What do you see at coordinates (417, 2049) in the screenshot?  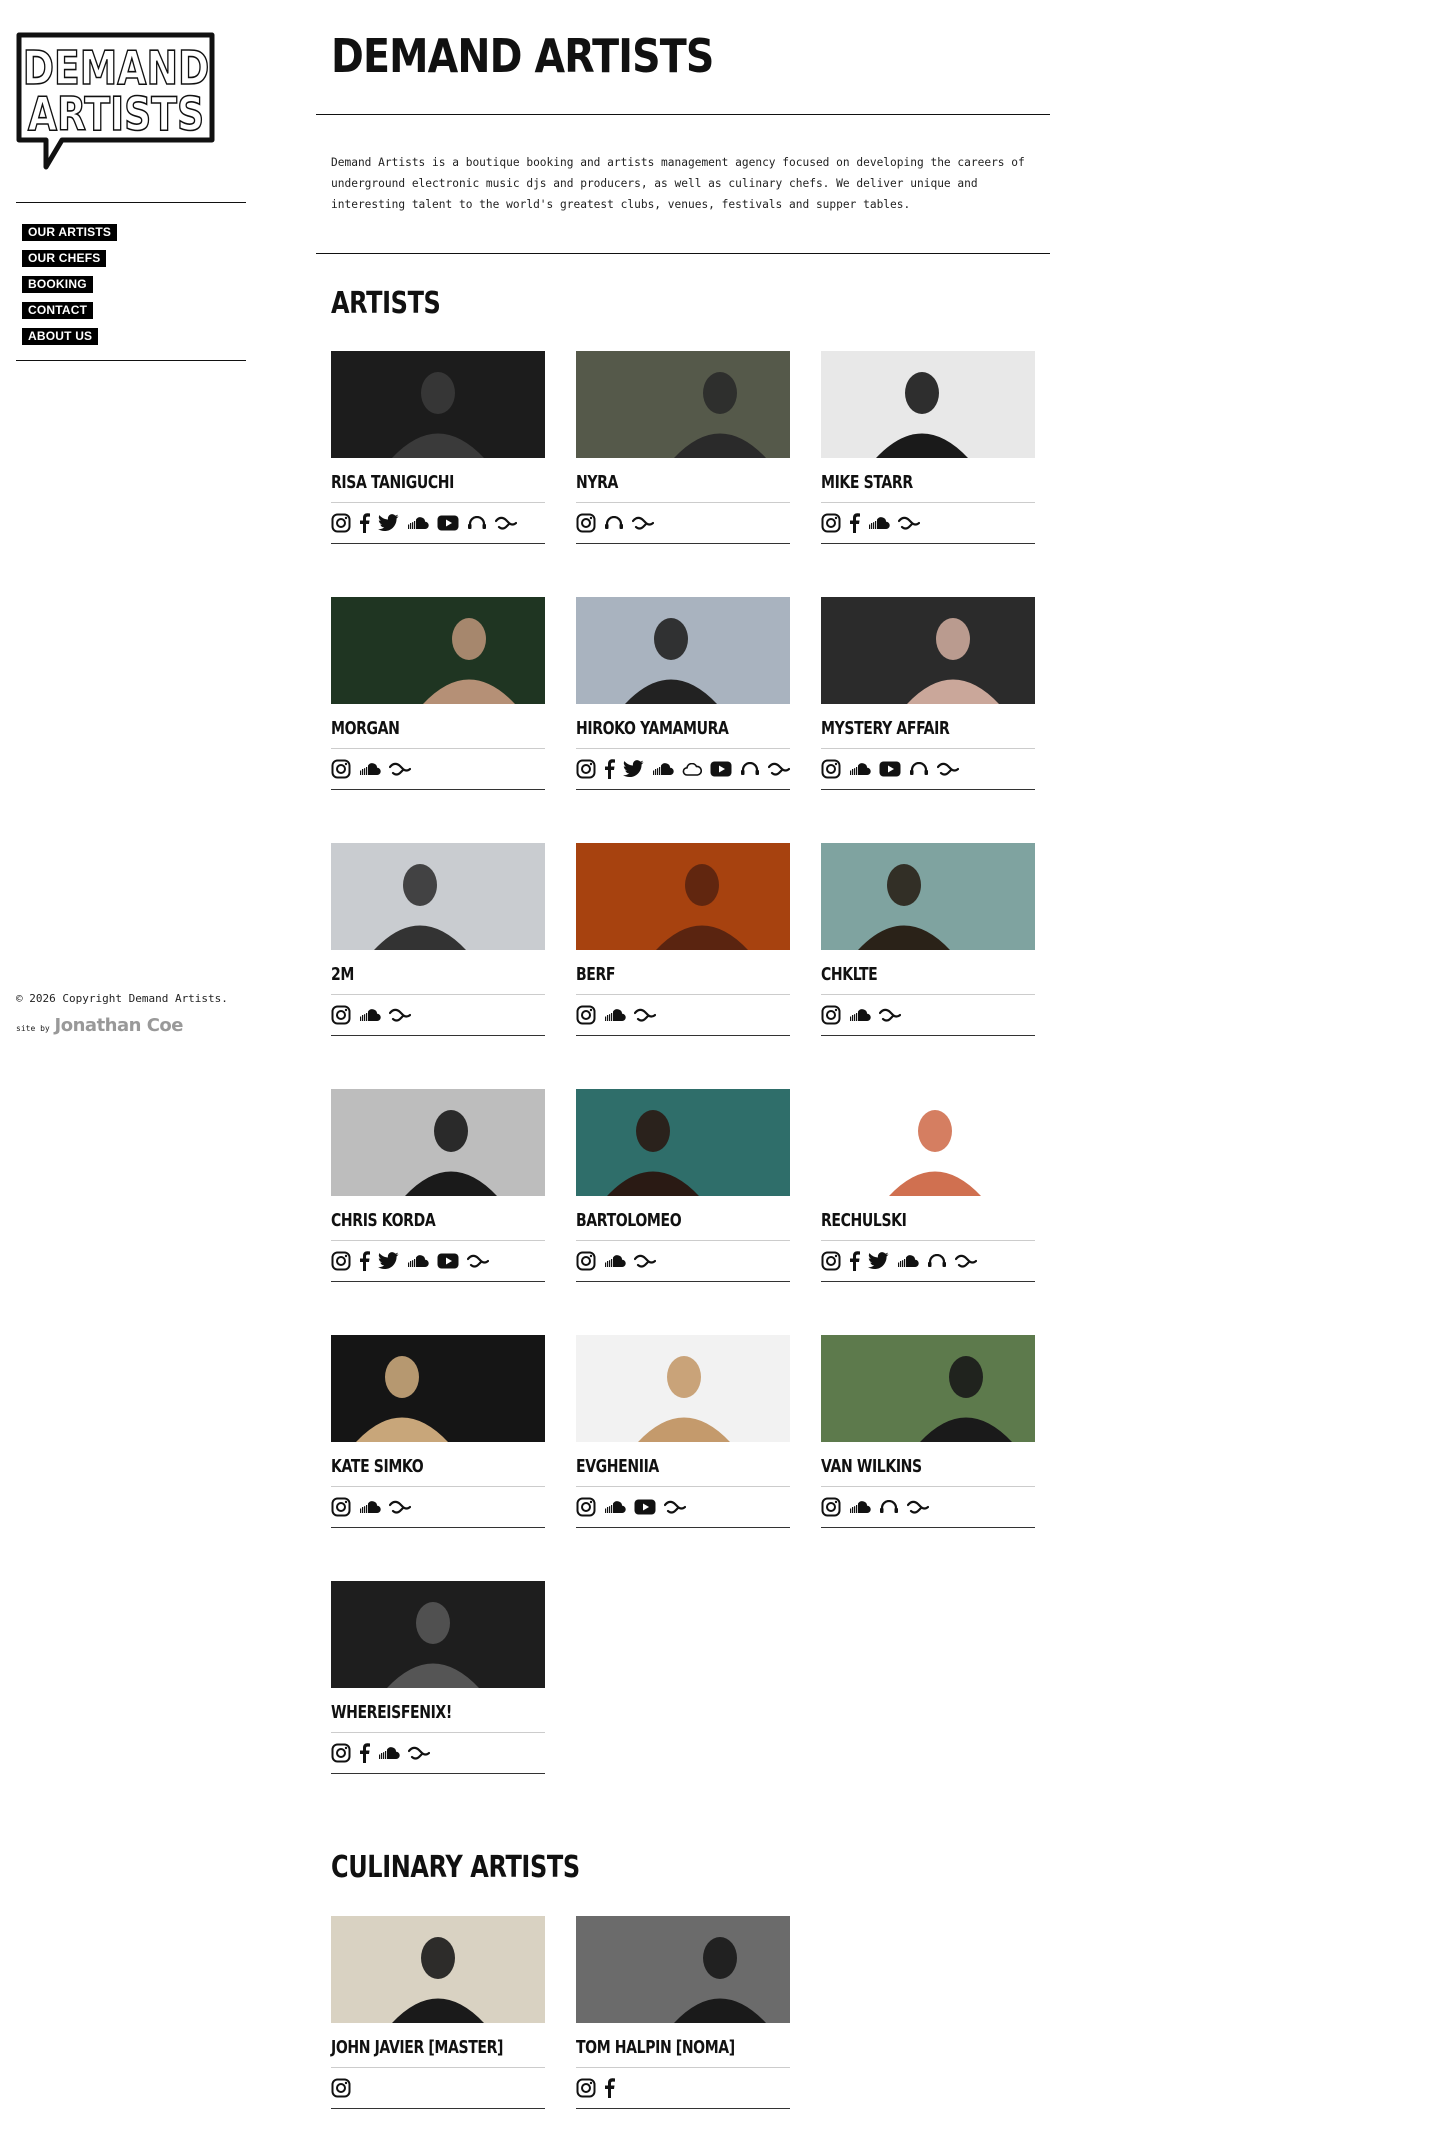 I see `artist-name: JOHN JAVIER [MASTER]` at bounding box center [417, 2049].